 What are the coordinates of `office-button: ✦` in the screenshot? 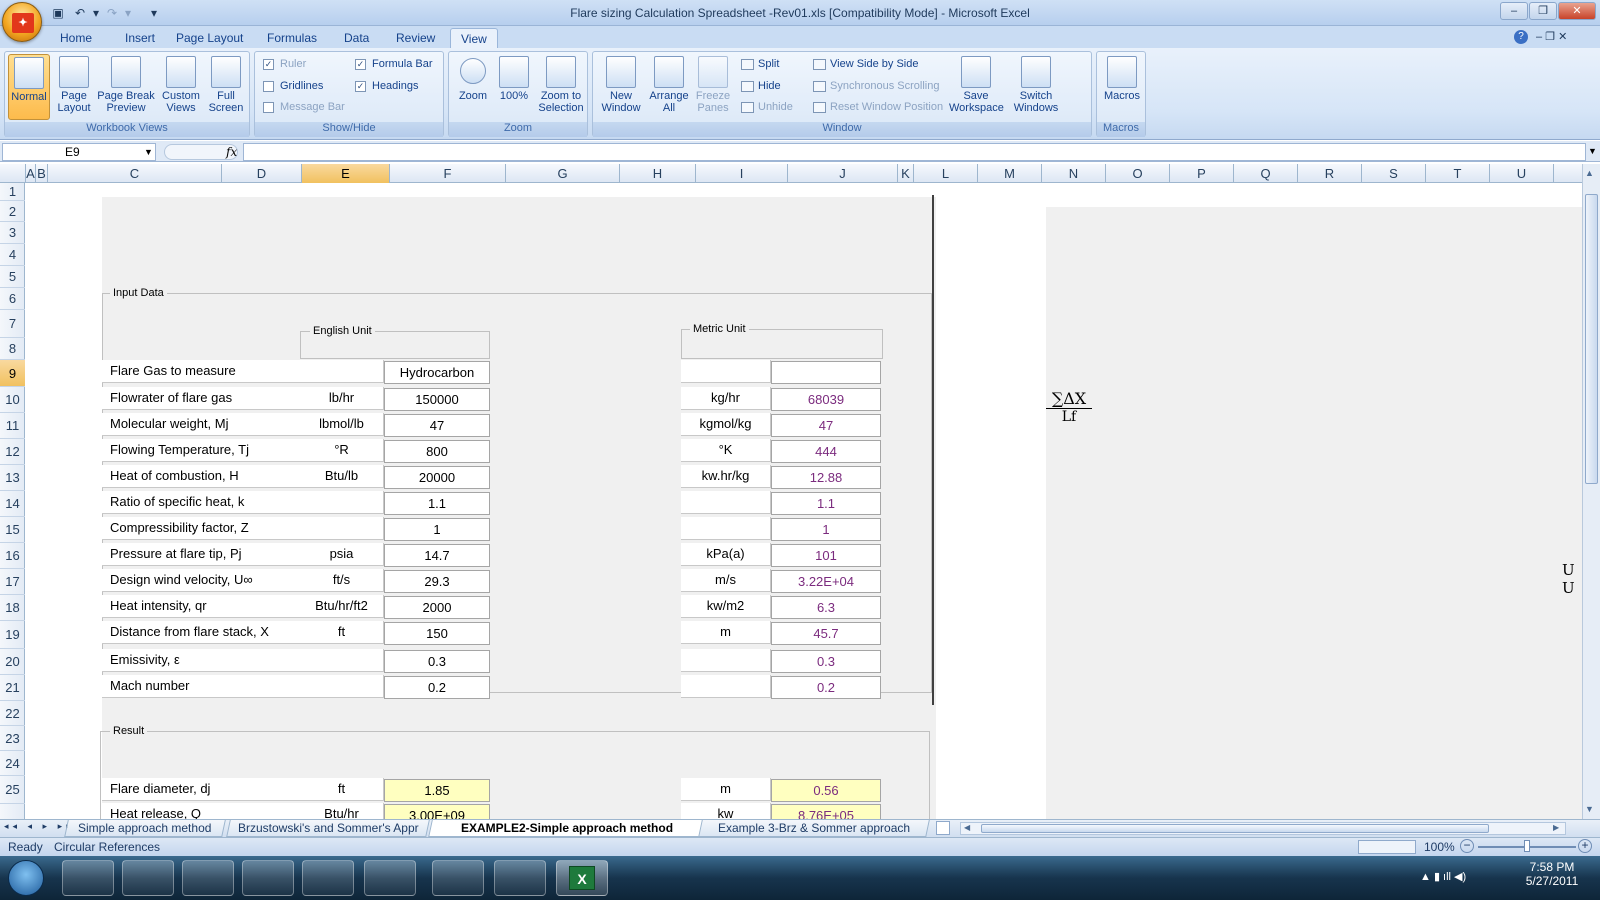 It's located at (22, 22).